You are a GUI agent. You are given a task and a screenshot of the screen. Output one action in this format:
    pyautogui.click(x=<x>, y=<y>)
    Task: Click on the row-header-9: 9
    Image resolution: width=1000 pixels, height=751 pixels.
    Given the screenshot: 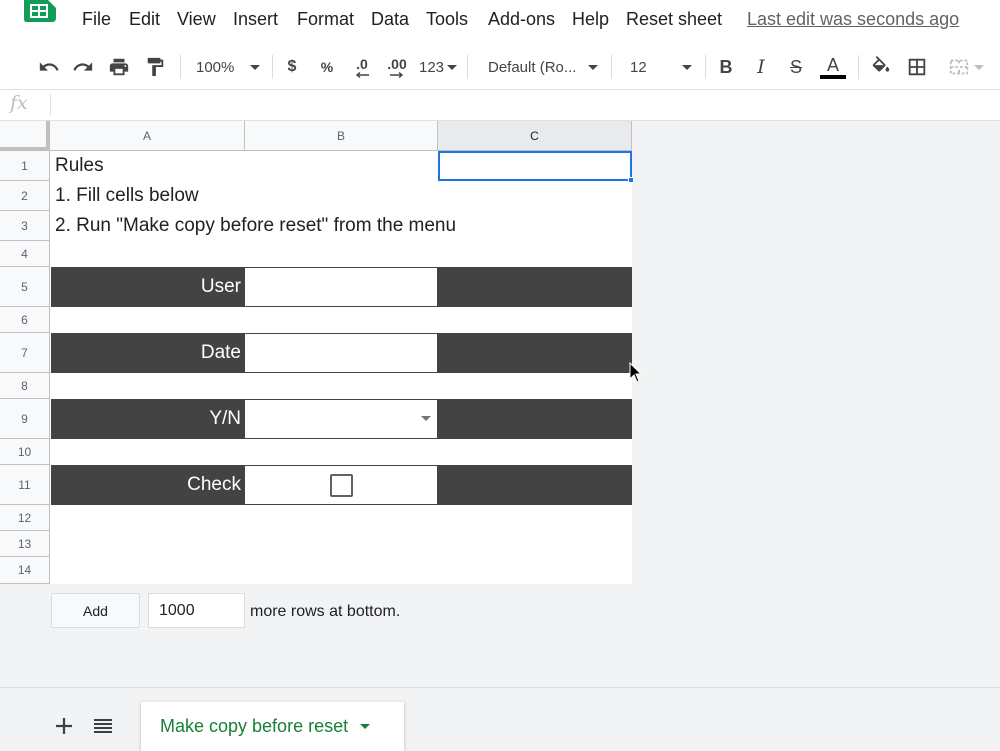 What is the action you would take?
    pyautogui.click(x=25, y=419)
    